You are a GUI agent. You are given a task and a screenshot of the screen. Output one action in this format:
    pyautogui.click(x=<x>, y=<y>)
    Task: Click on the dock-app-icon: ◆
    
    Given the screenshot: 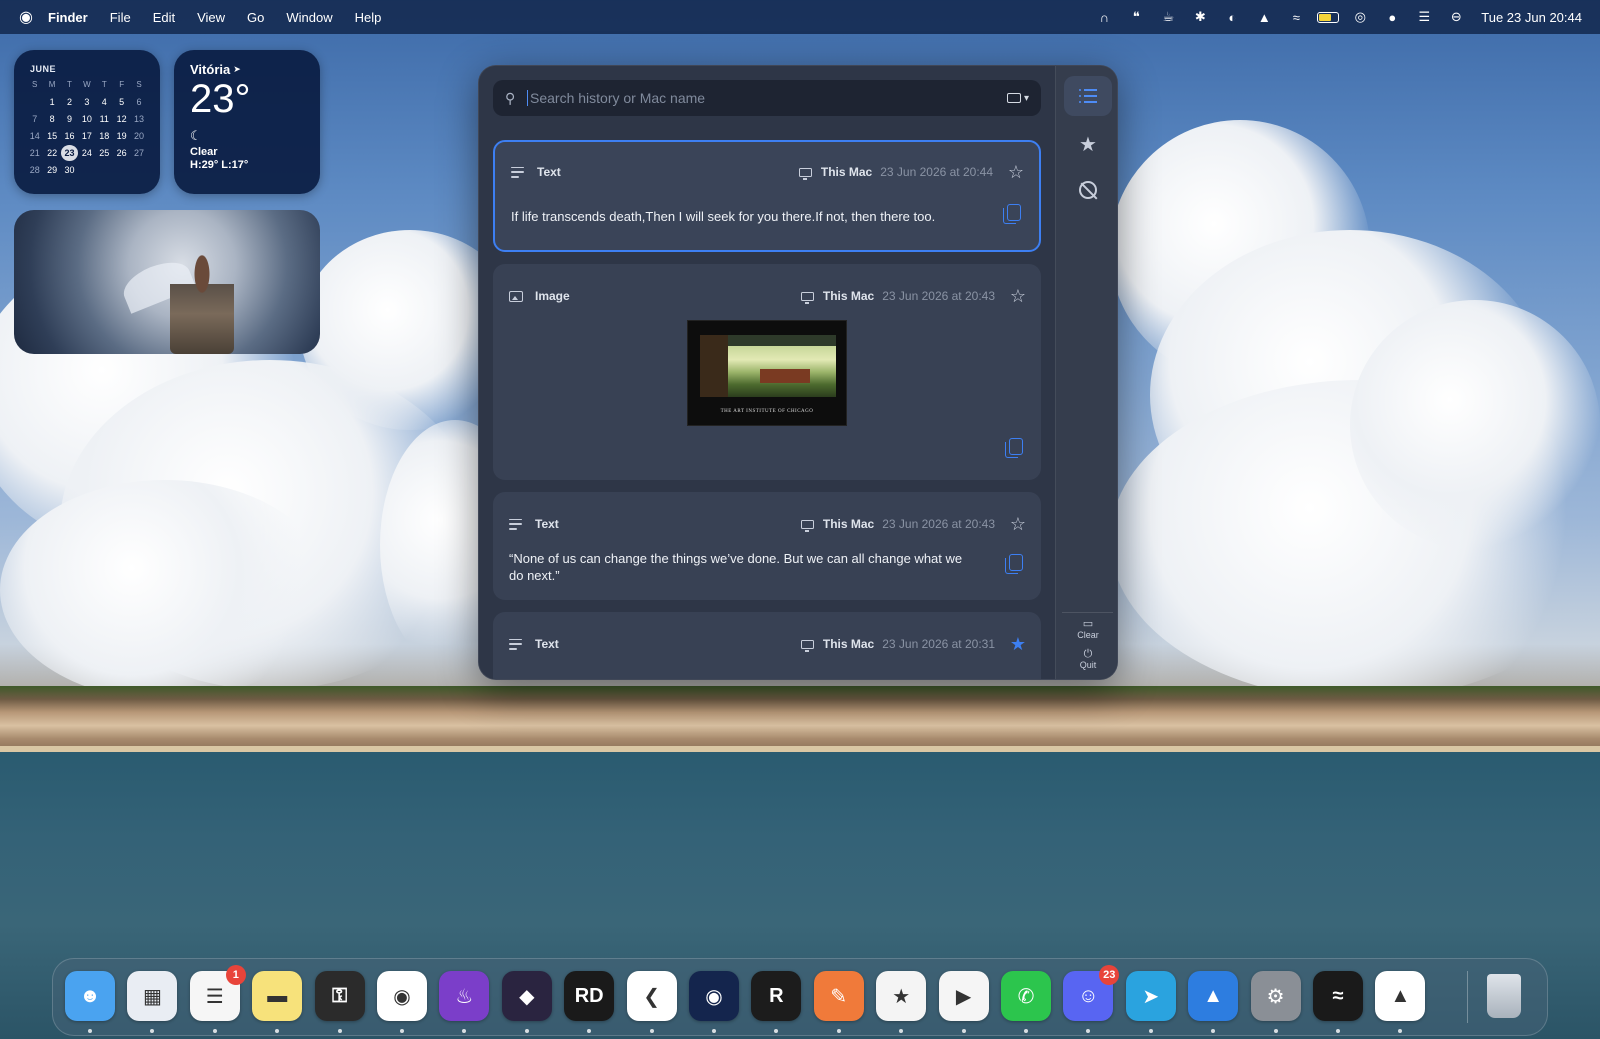 What is the action you would take?
    pyautogui.click(x=527, y=996)
    